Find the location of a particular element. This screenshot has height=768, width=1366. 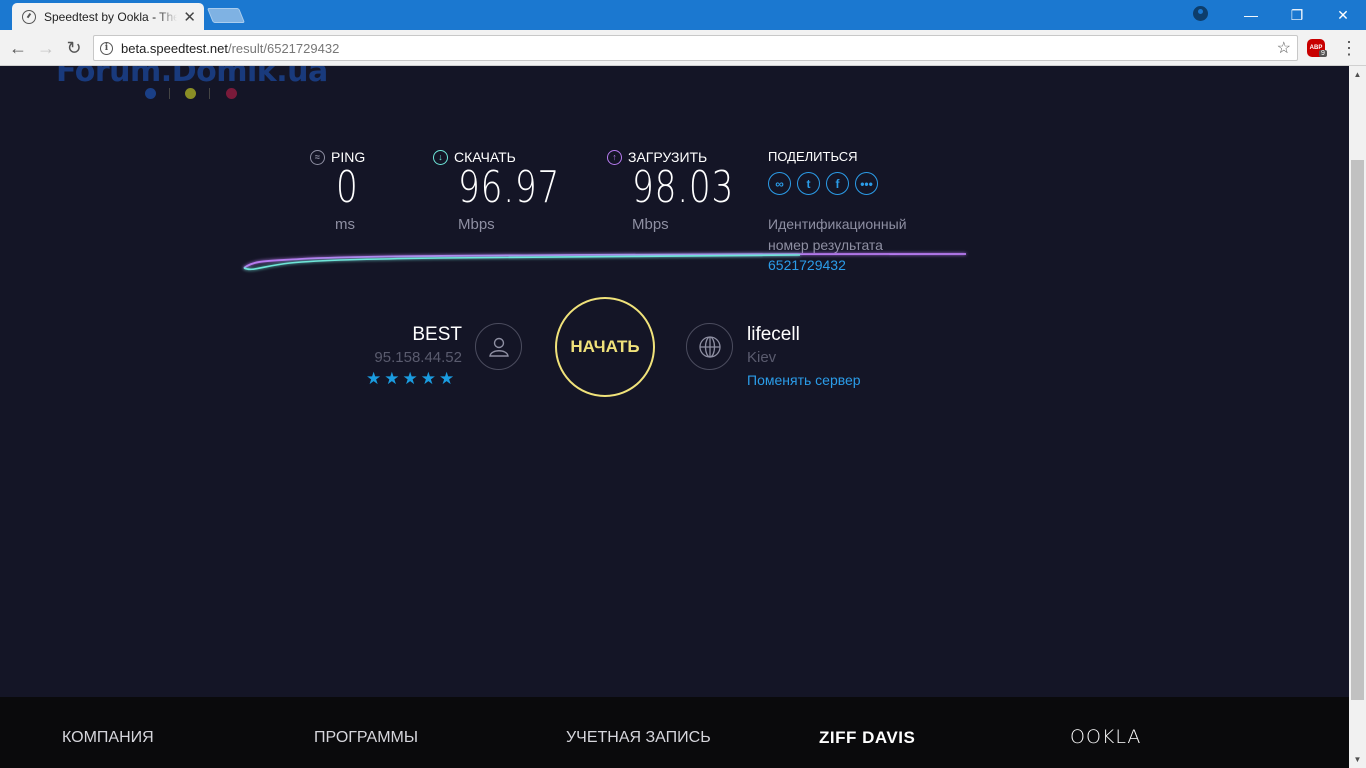

share-facebook-icon: f is located at coordinates (837, 183).